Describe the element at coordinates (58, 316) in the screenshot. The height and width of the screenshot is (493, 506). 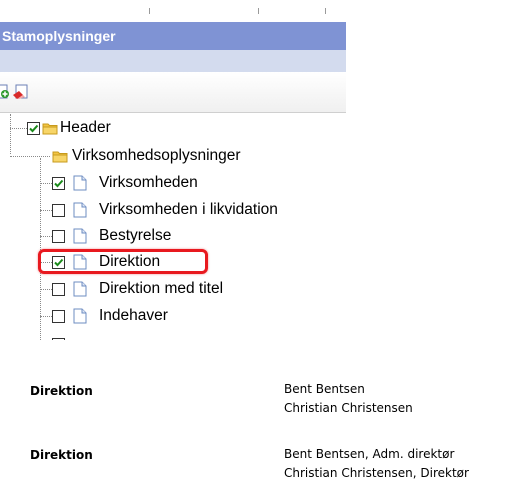
I see `checkbox-indehaver` at that location.